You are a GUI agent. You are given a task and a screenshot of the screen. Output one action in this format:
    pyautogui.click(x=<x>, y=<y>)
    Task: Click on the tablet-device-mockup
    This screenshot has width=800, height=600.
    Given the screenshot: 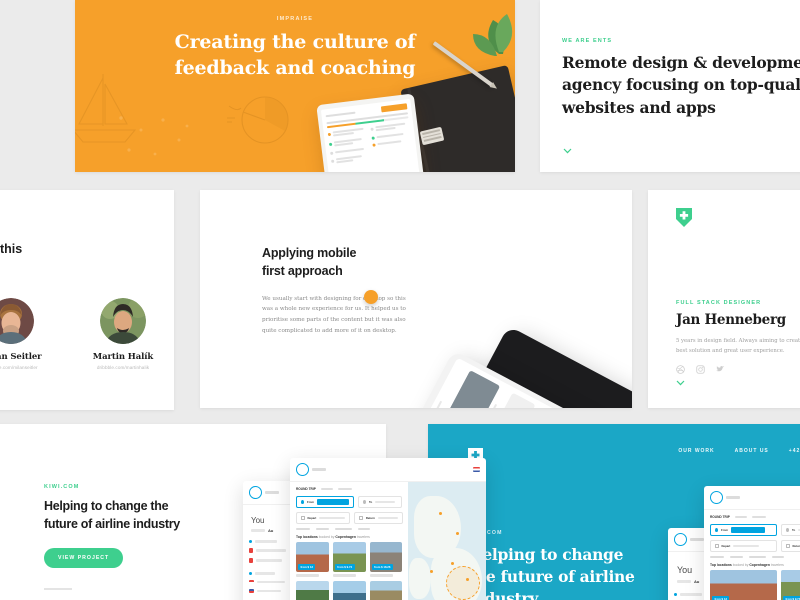 What is the action you would take?
    pyautogui.click(x=371, y=132)
    